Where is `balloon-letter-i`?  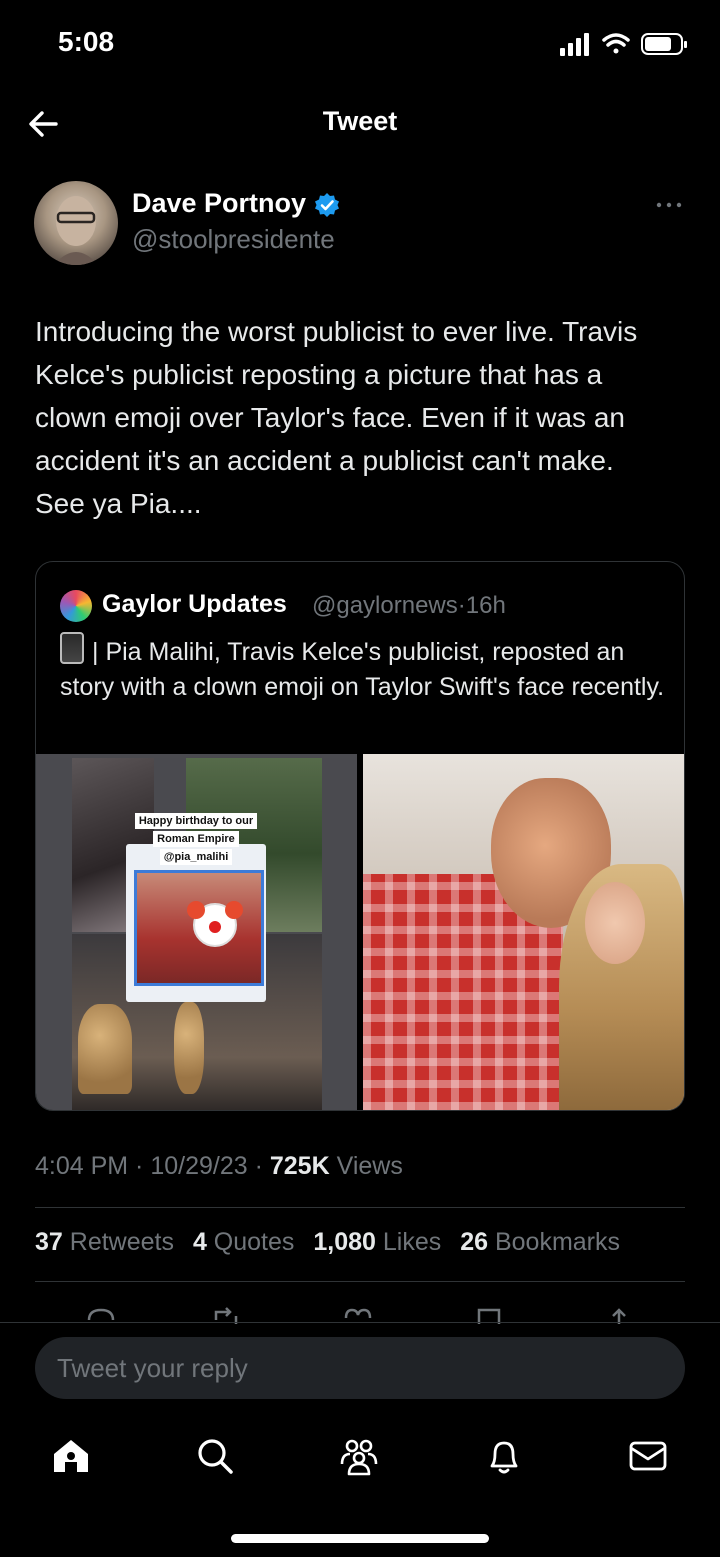 balloon-letter-i is located at coordinates (189, 1048).